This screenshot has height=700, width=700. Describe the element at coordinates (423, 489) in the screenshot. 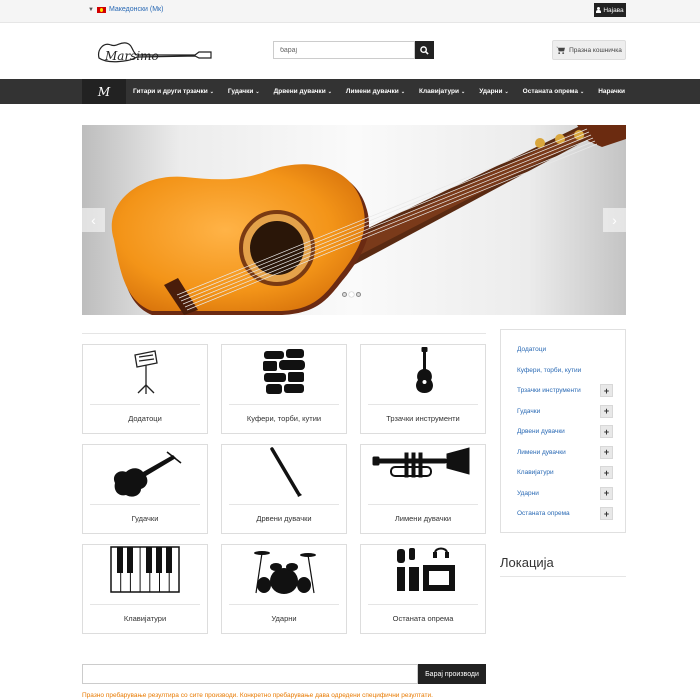

I see `category-card: Лимени дувачки` at that location.